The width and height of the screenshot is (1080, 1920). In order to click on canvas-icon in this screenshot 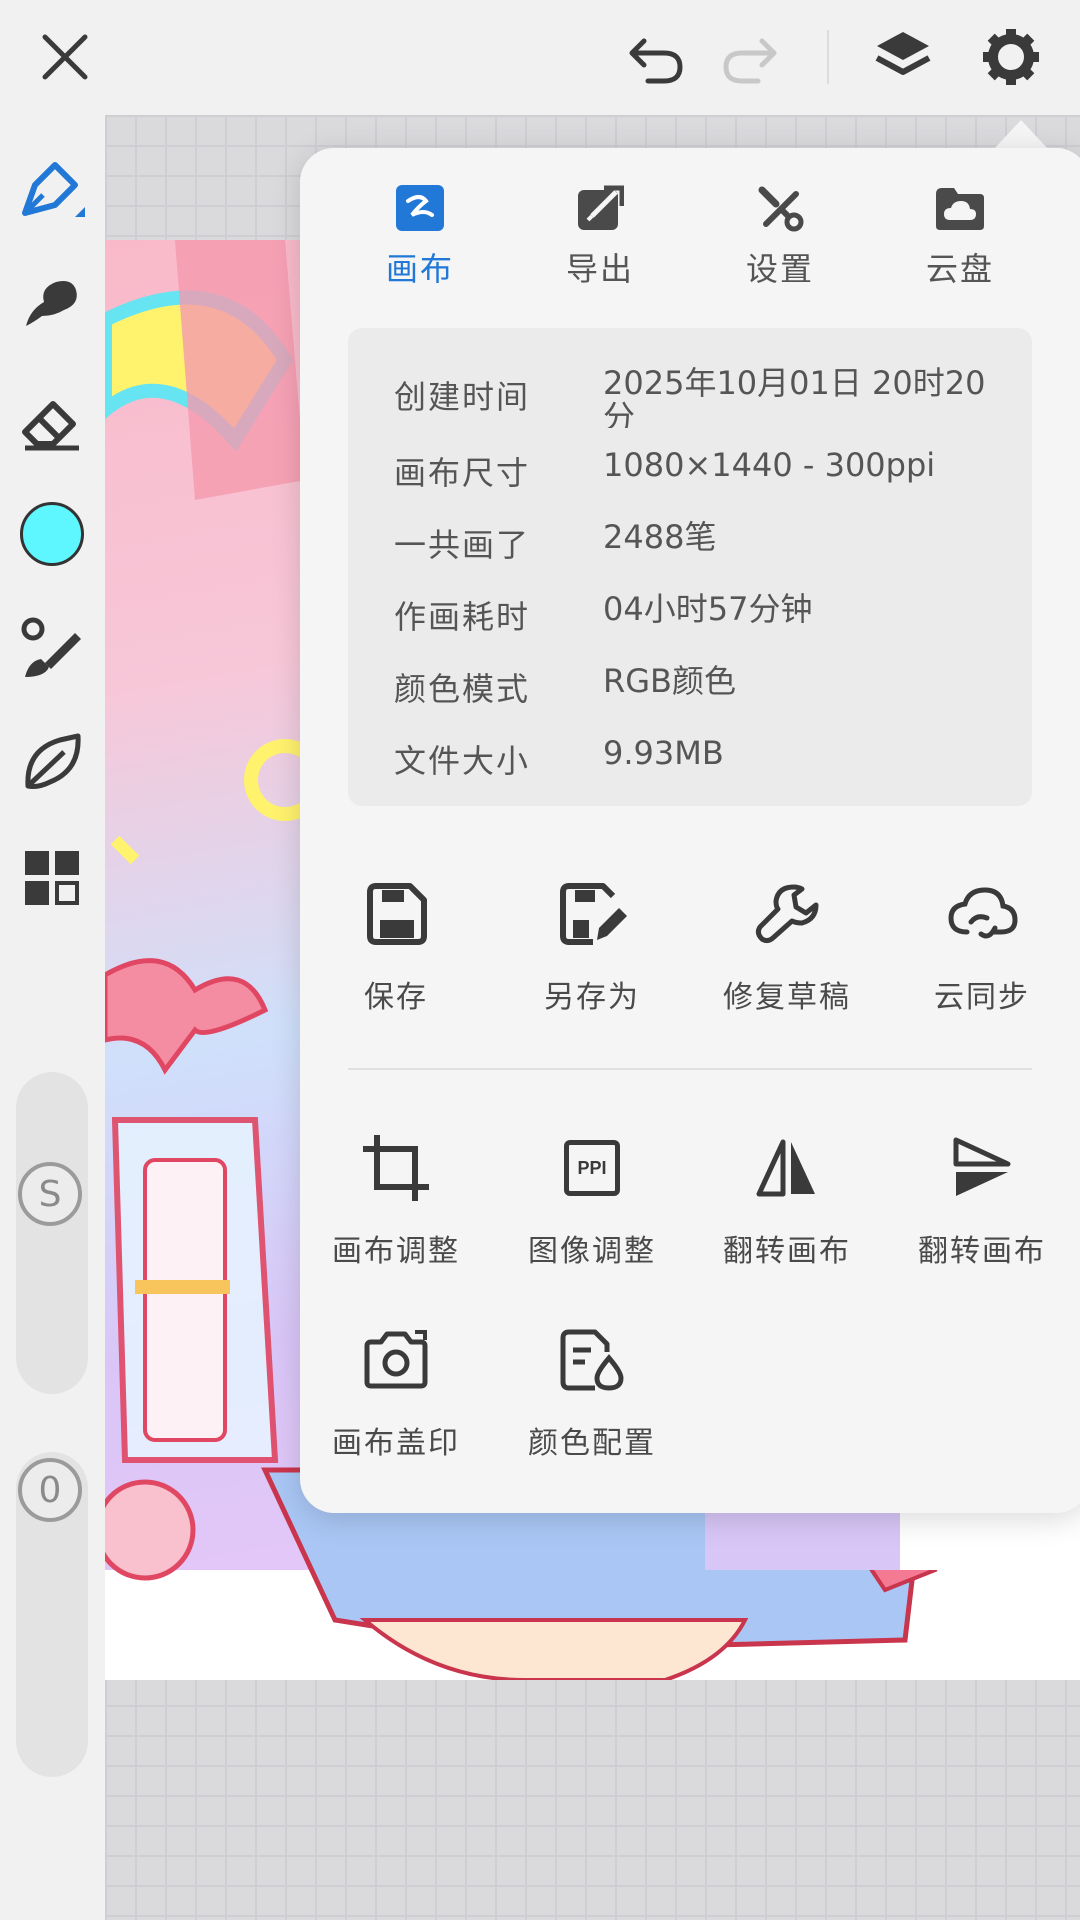, I will do `click(420, 208)`.